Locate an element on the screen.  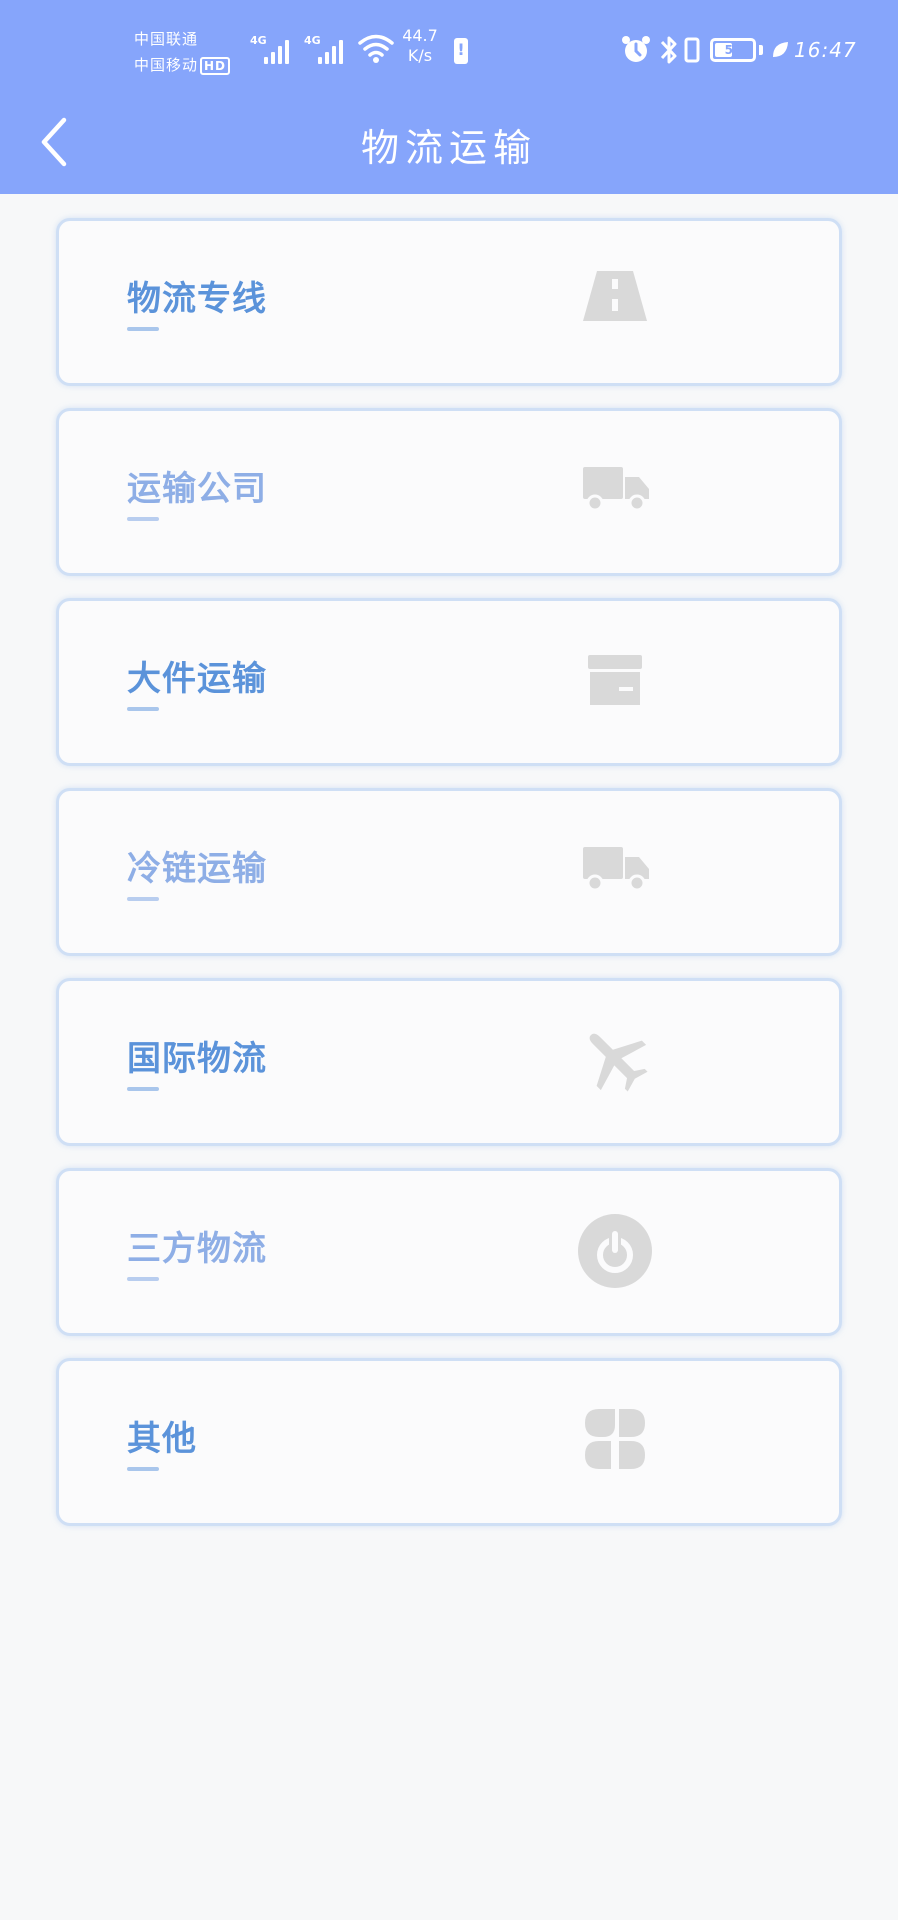
bluetooth-icon is located at coordinates (668, 50).